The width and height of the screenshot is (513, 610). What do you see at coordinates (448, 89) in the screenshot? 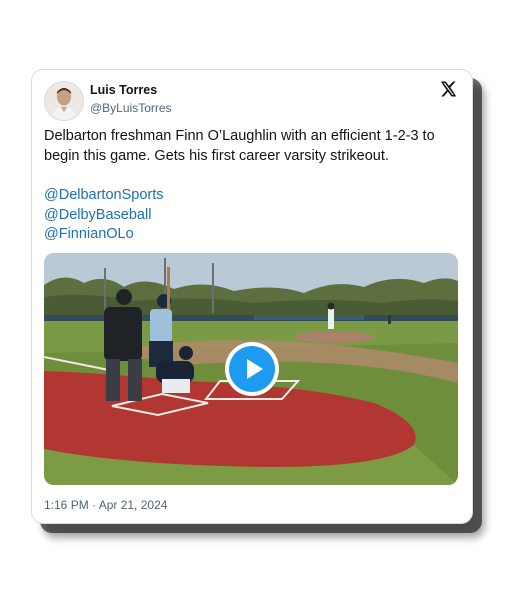
I see `x-logo-icon` at bounding box center [448, 89].